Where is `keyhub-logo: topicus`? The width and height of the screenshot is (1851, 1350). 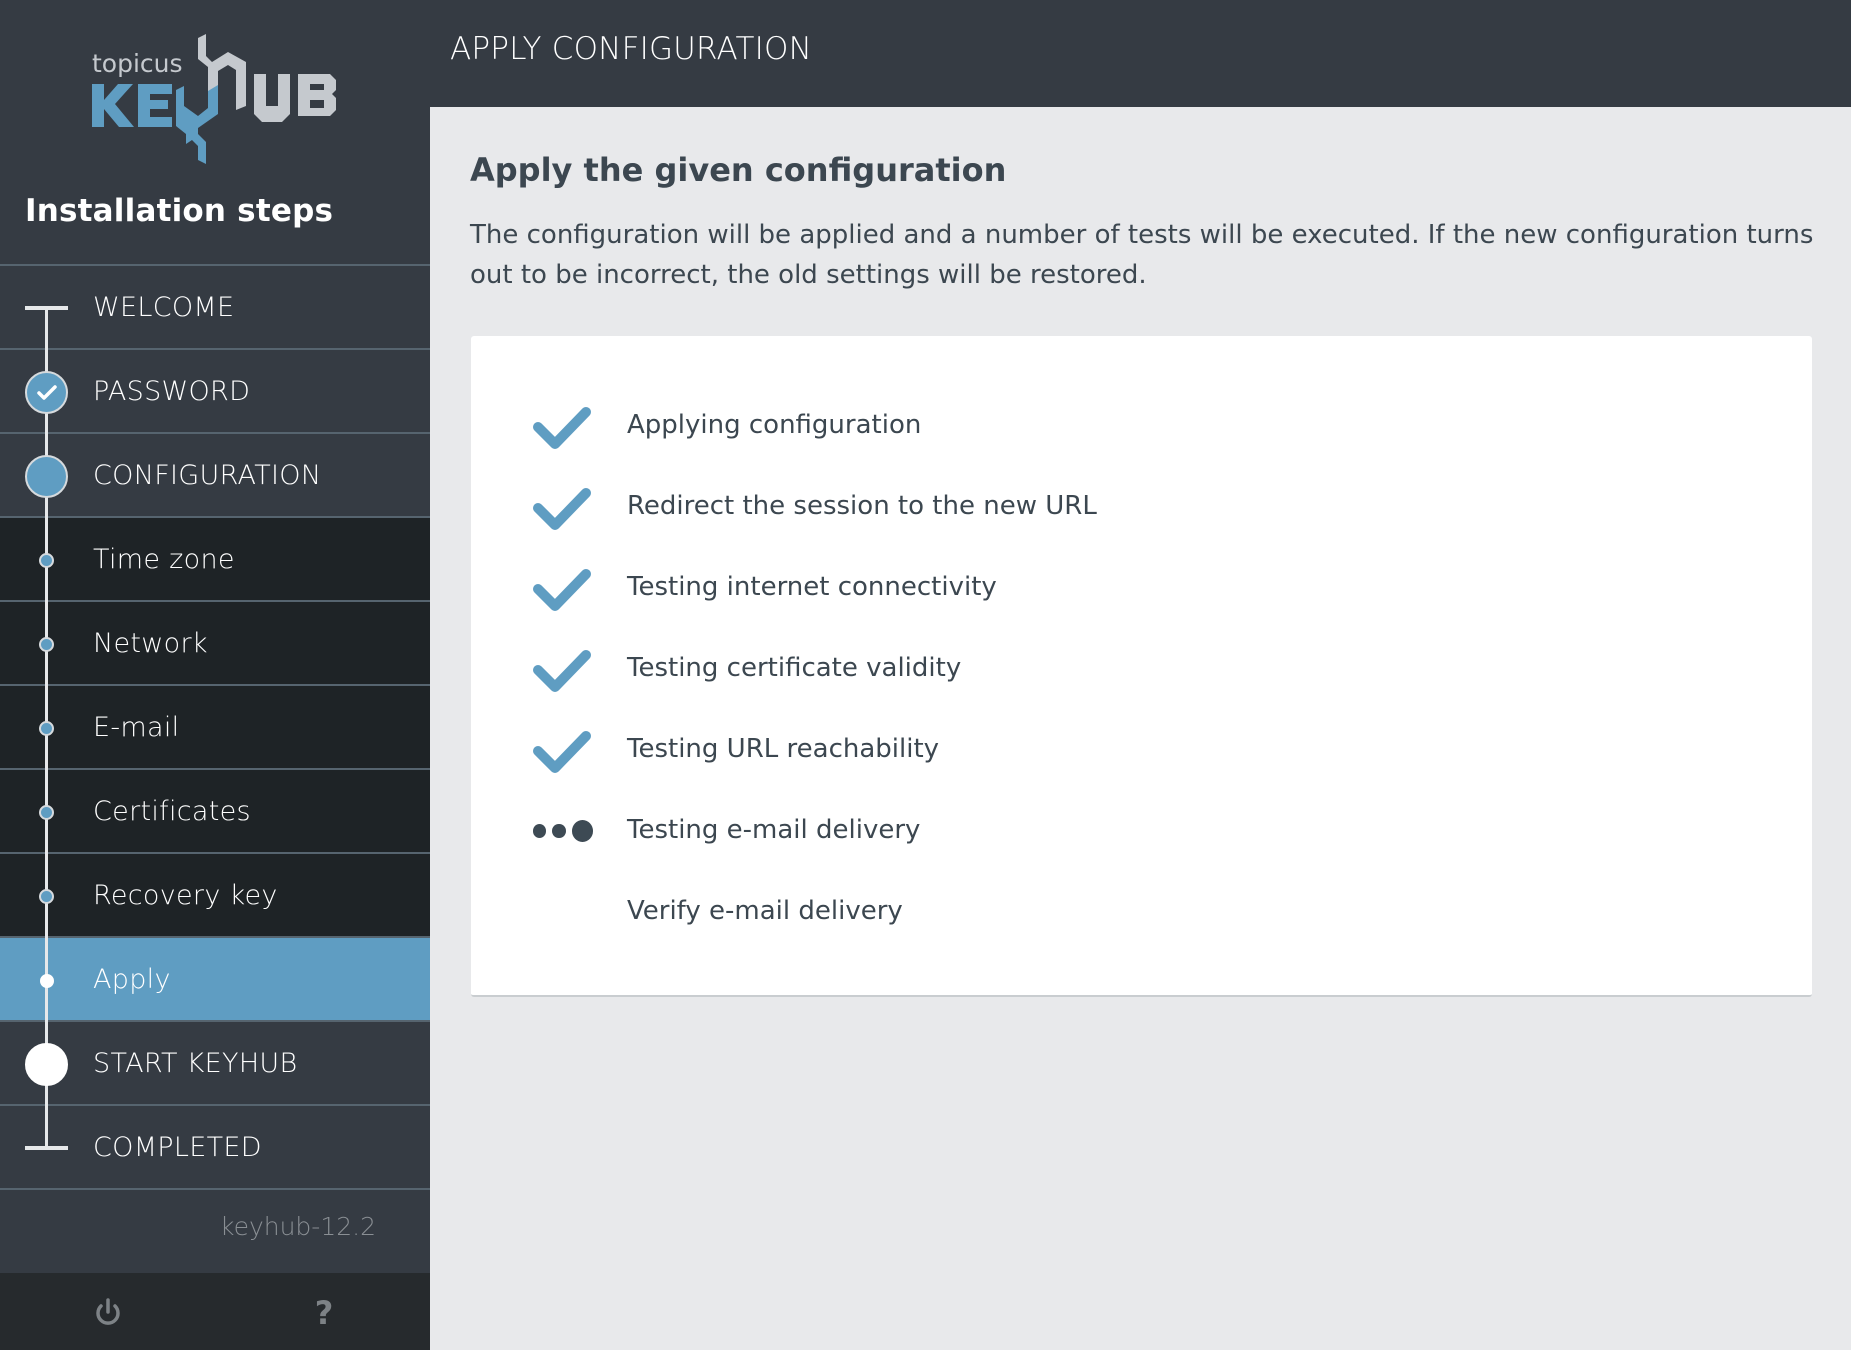 keyhub-logo: topicus is located at coordinates (218, 99).